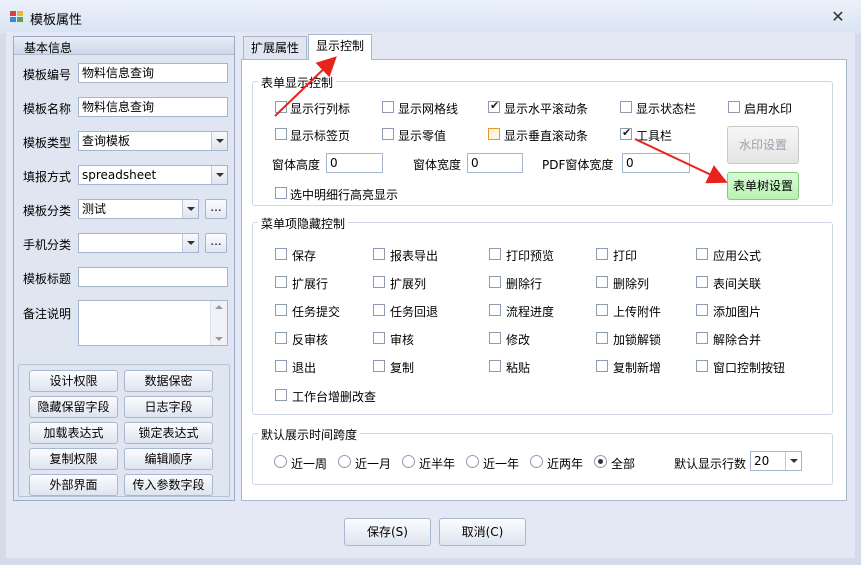  Describe the element at coordinates (681, 161) in the screenshot. I see `arrow-to-form-tree-button` at that location.